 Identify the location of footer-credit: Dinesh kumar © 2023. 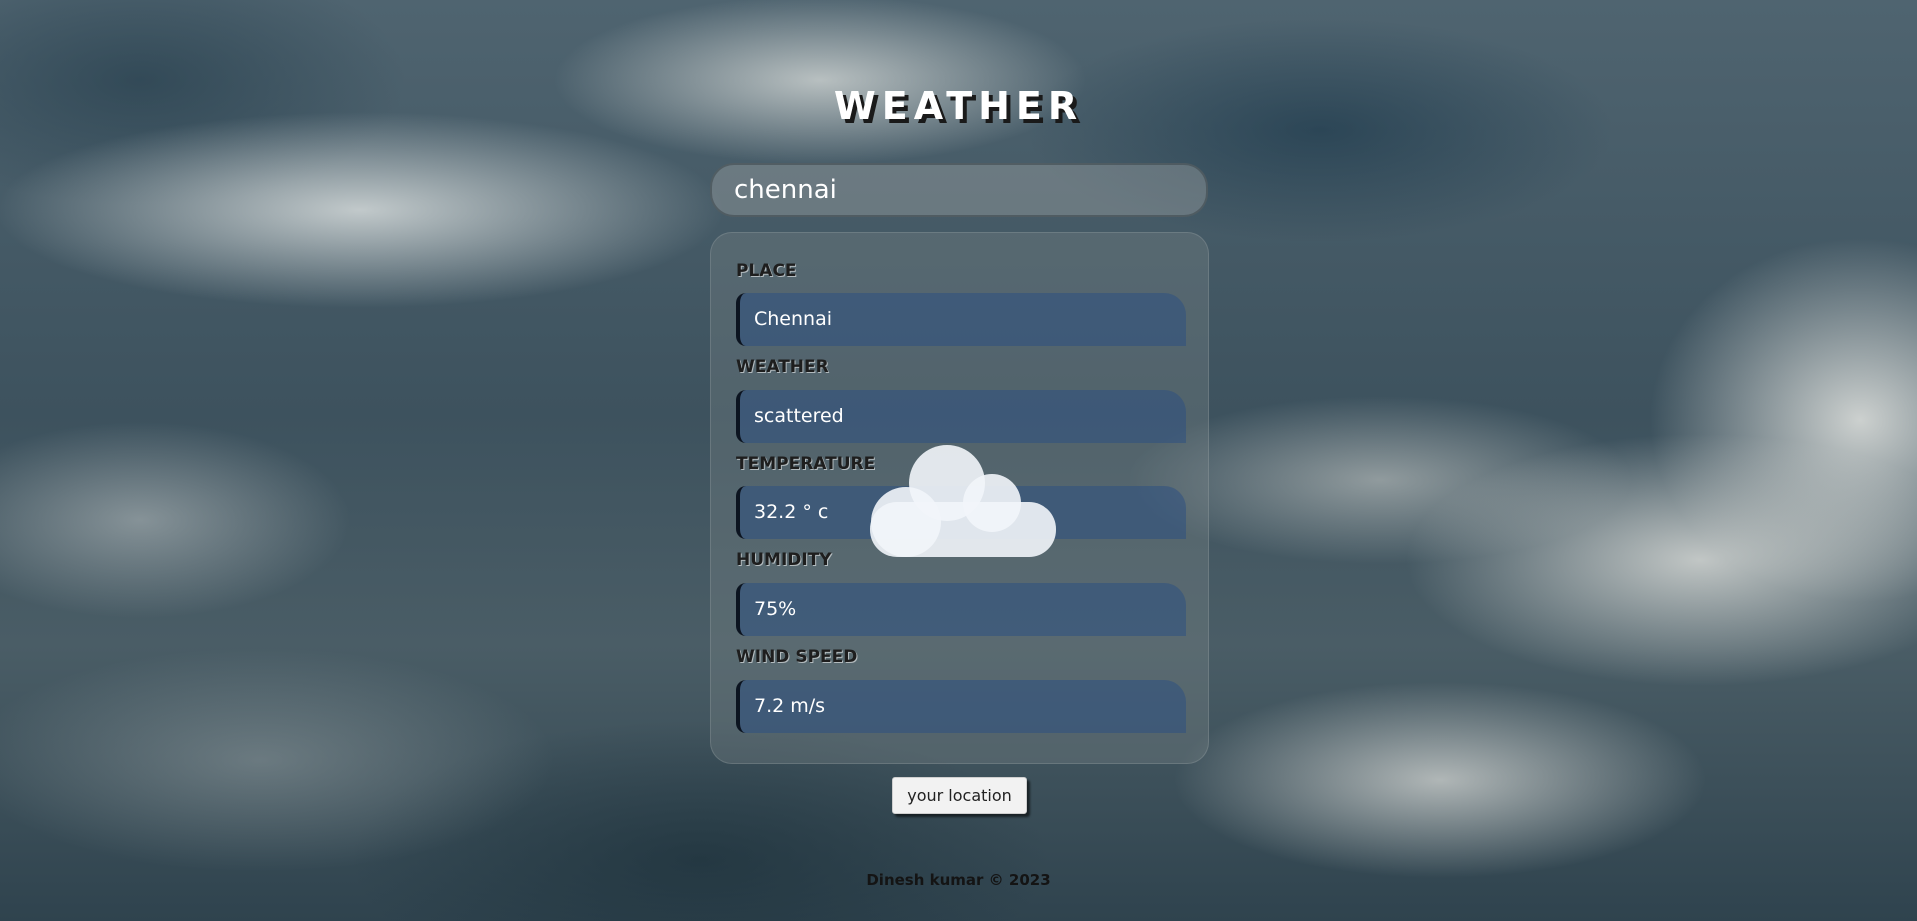
(958, 880).